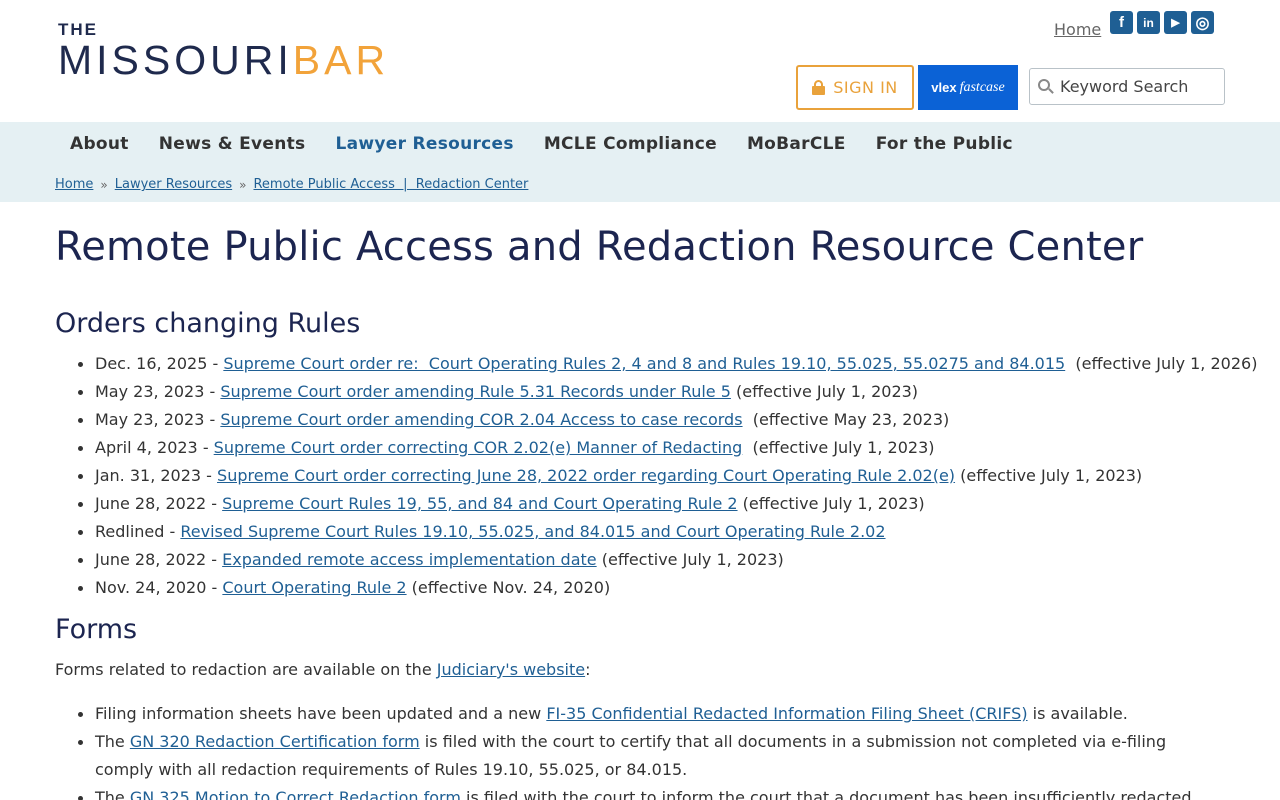 The height and width of the screenshot is (800, 1280). What do you see at coordinates (982, 87) in the screenshot?
I see `fastcase-label: fastcase` at bounding box center [982, 87].